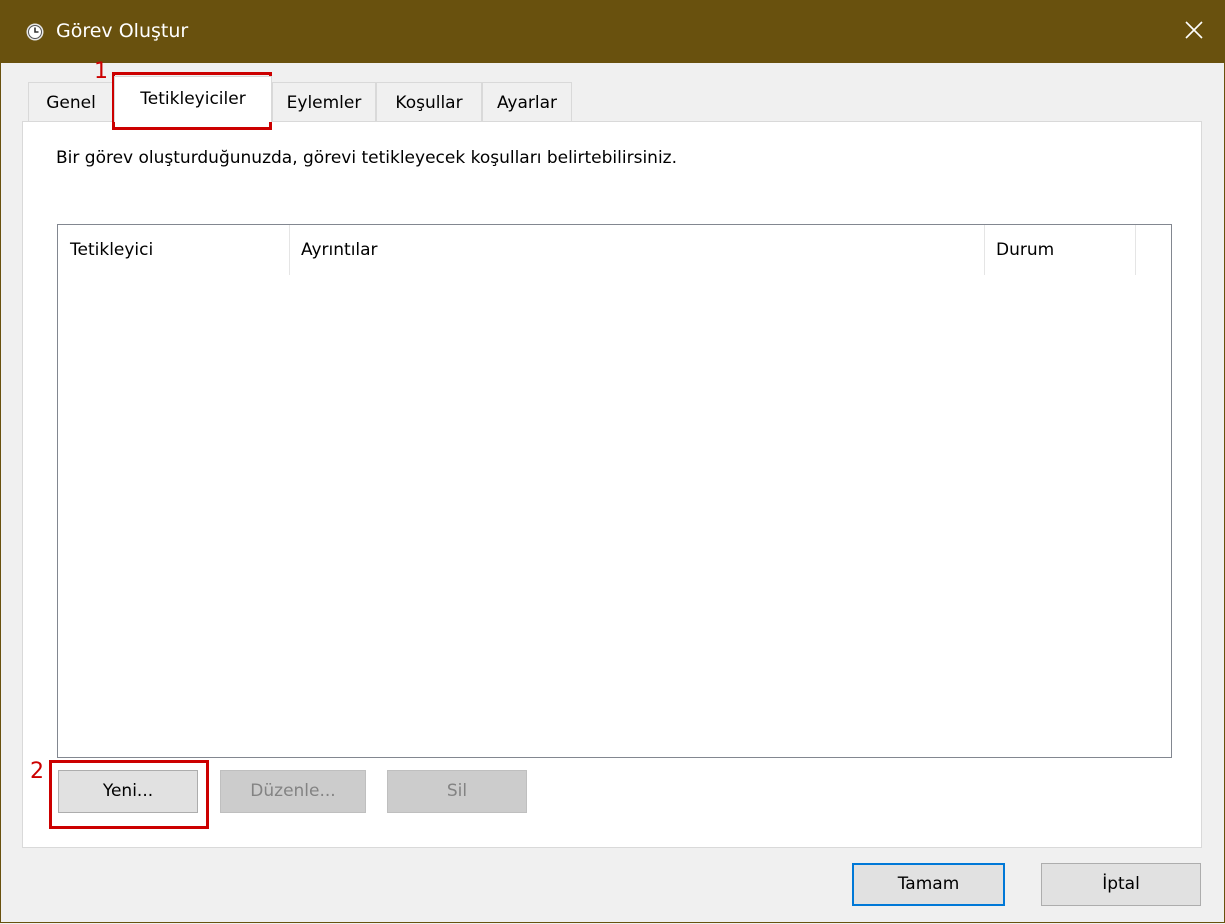  Describe the element at coordinates (1066, 250) in the screenshot. I see `column-header-status: Durum` at that location.